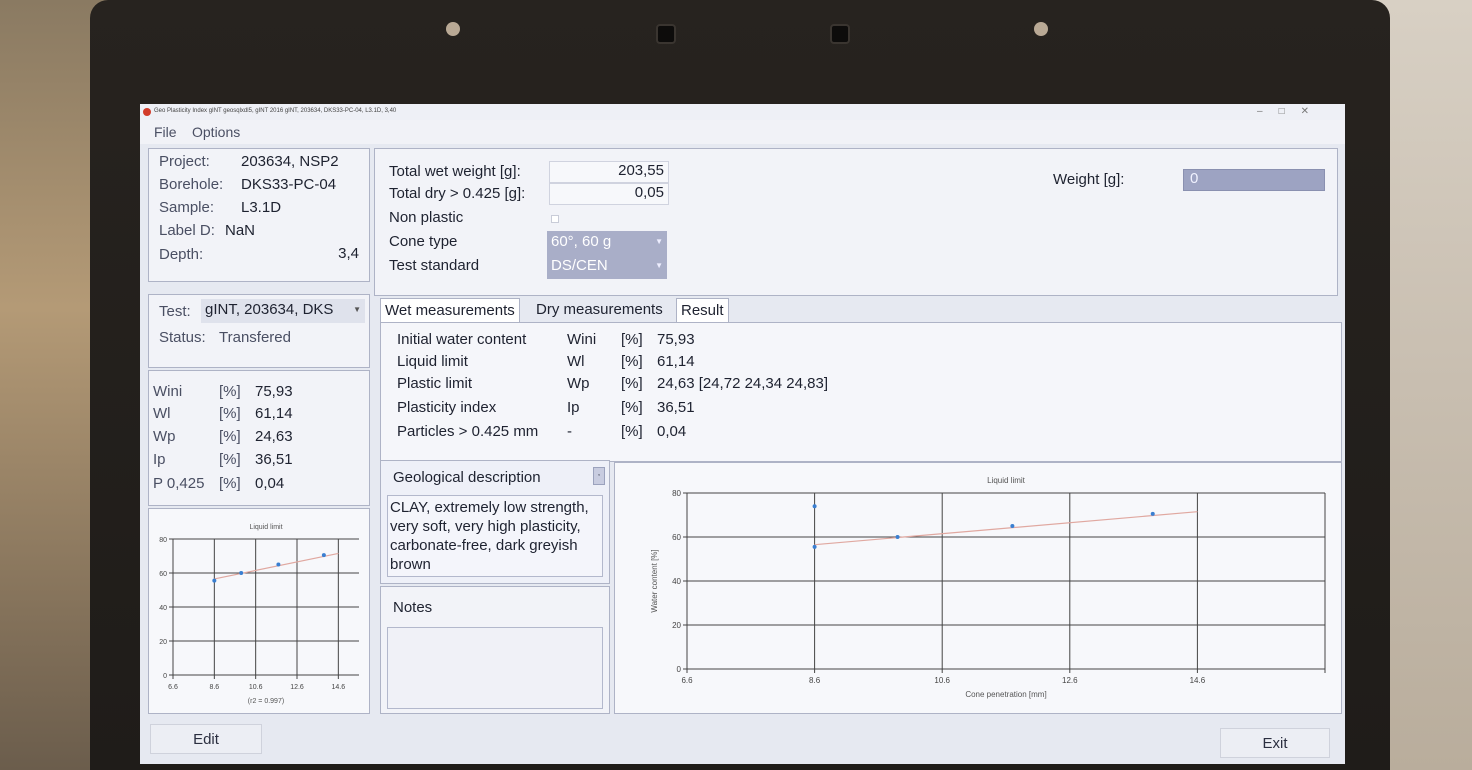 Image resolution: width=1472 pixels, height=770 pixels. Describe the element at coordinates (435, 383) in the screenshot. I see `result-name: Plastic limit` at that location.